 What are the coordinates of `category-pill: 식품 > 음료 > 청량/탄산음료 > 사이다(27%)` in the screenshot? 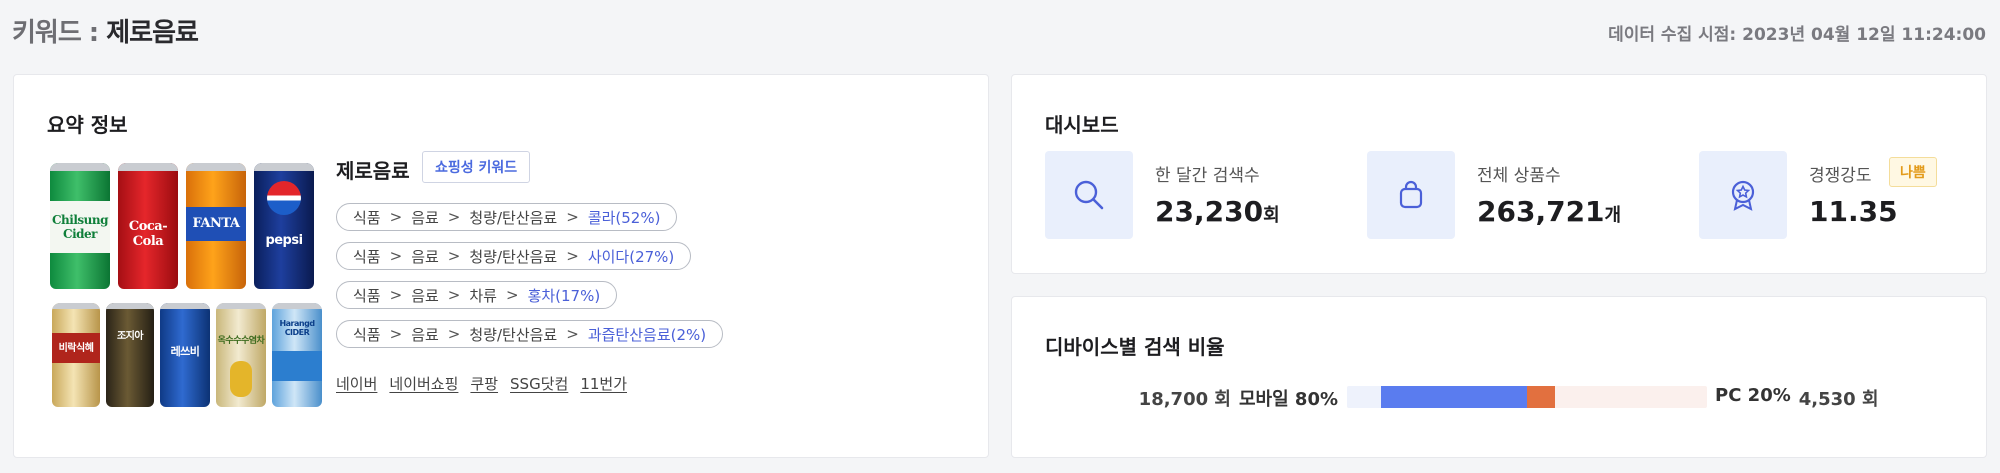 It's located at (514, 256).